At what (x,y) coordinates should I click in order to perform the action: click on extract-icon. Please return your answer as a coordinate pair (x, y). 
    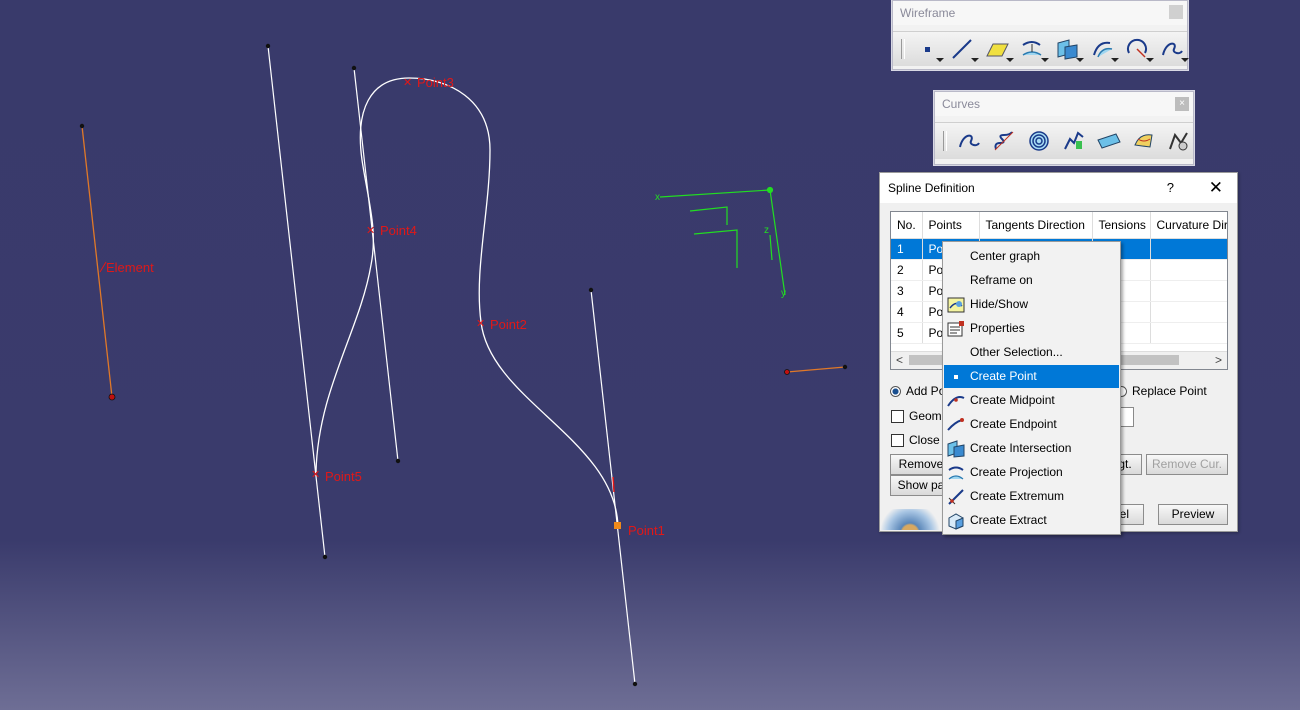
    Looking at the image, I should click on (956, 521).